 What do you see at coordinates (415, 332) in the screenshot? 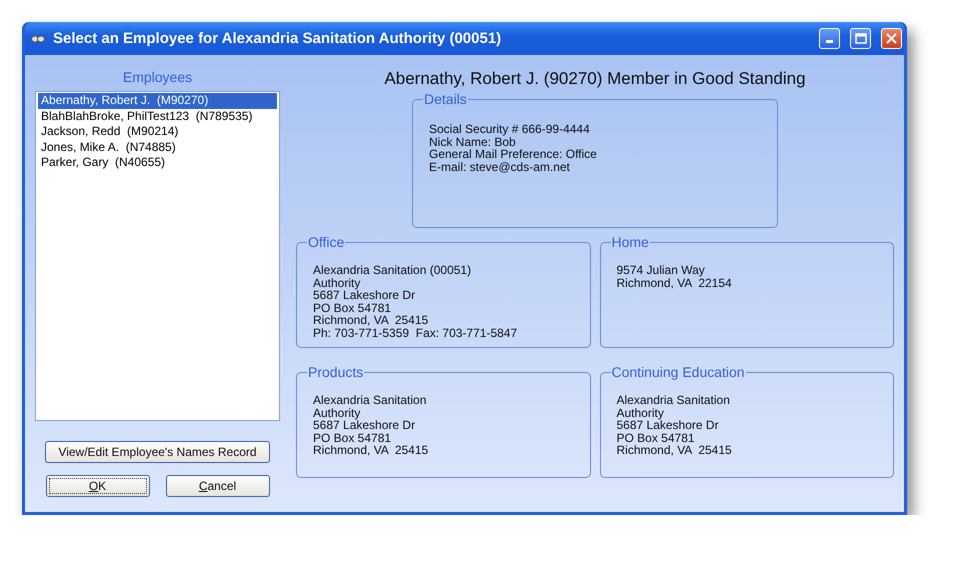
I see `info-line: Ph: 703-771-5359 Fax: 703-771-5847` at bounding box center [415, 332].